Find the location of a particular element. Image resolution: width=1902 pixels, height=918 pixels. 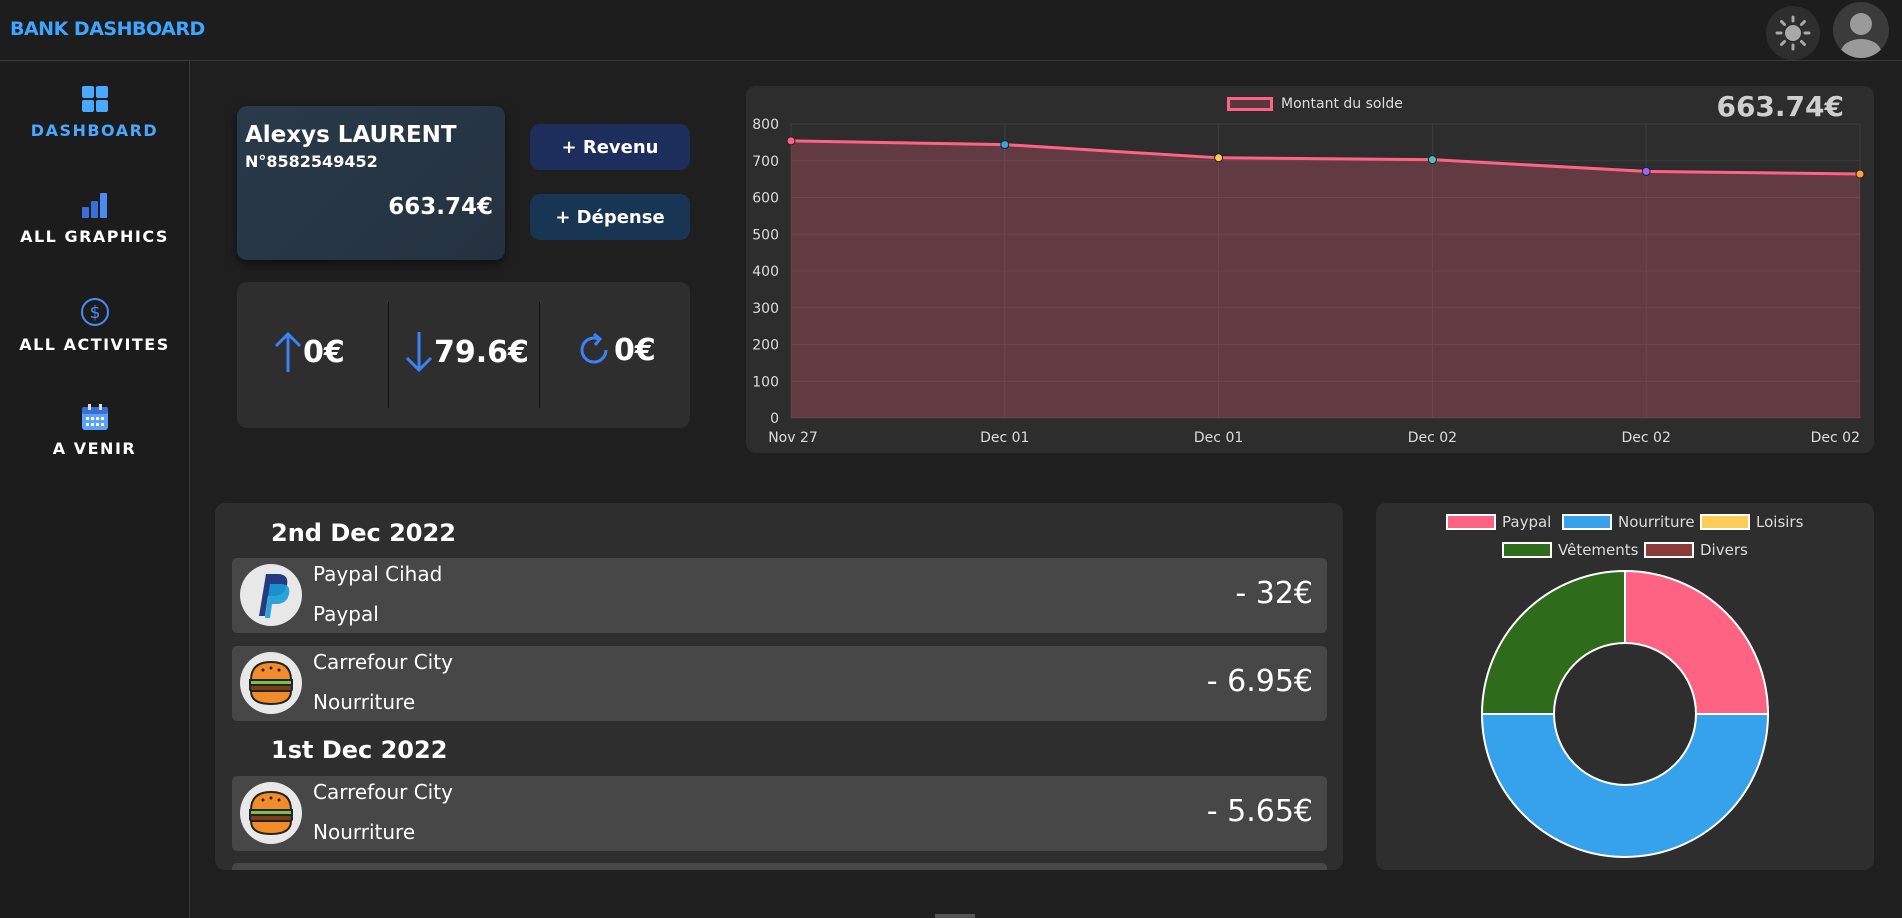

transaction-amount: - 6.95€ is located at coordinates (1259, 681).